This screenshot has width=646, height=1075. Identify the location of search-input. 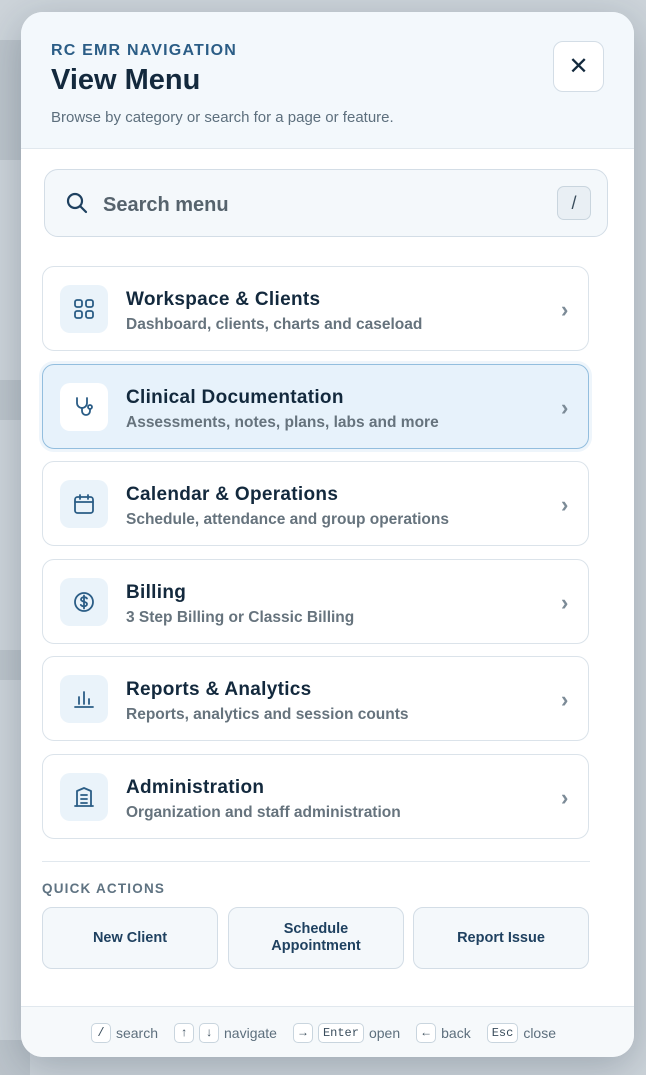
(303, 205).